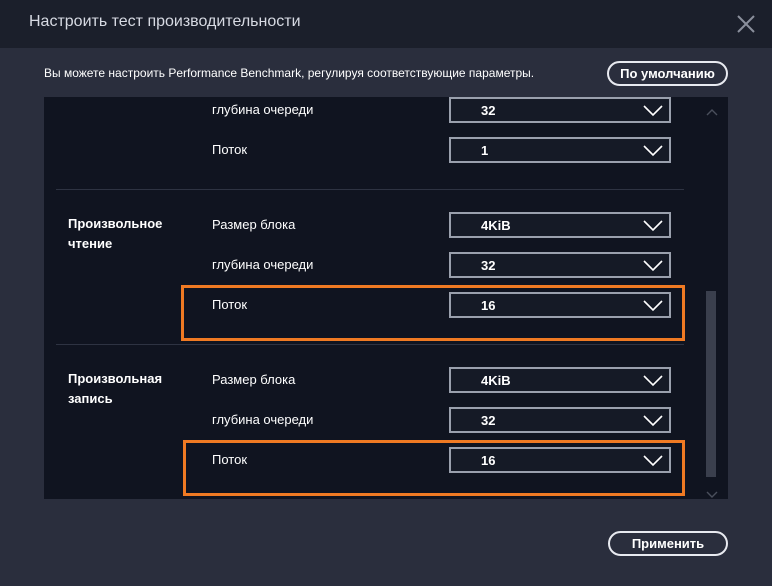 This screenshot has width=772, height=586. I want to click on dialog-title: Настроить тест производительности, so click(165, 21).